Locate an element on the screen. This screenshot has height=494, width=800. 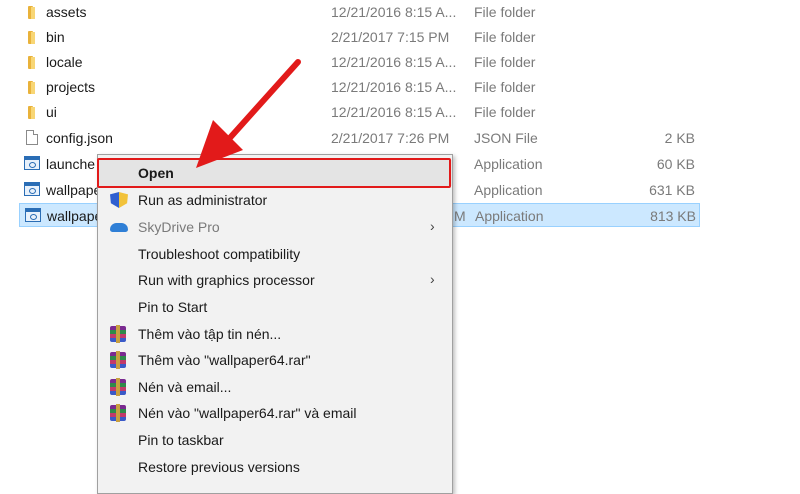
red-arrow-annotation is located at coordinates (248, 113).